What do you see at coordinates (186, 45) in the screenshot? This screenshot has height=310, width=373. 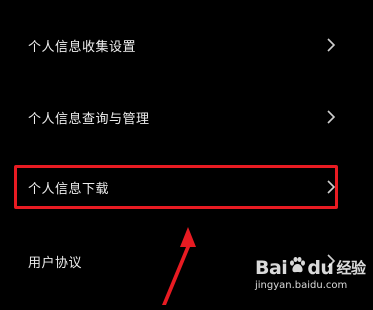 I see `menu-item-collection-settings: 个人信息收集设置` at bounding box center [186, 45].